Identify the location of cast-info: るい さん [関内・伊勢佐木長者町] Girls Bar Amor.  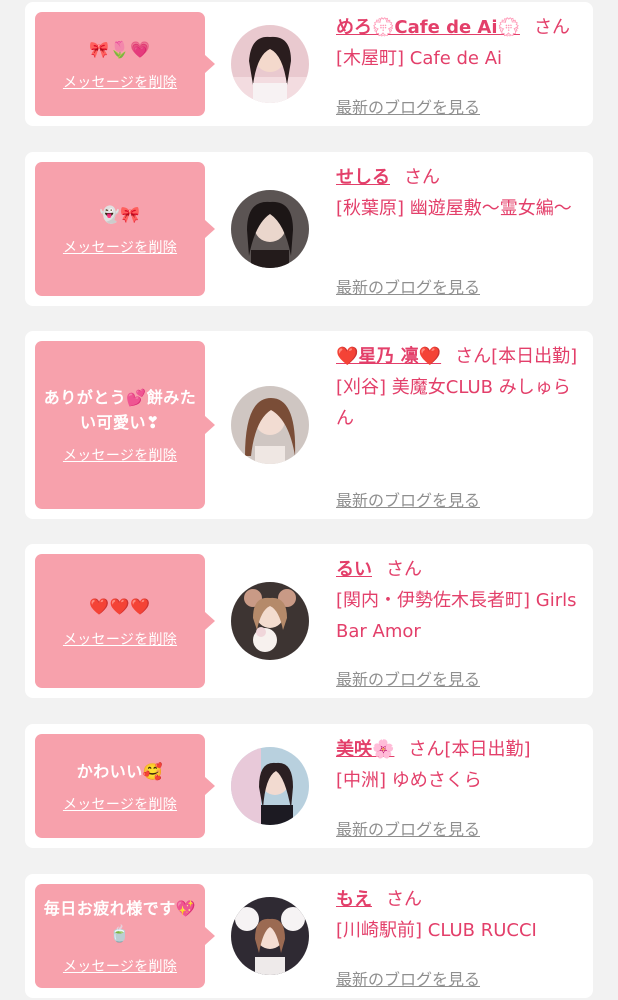
(459, 600).